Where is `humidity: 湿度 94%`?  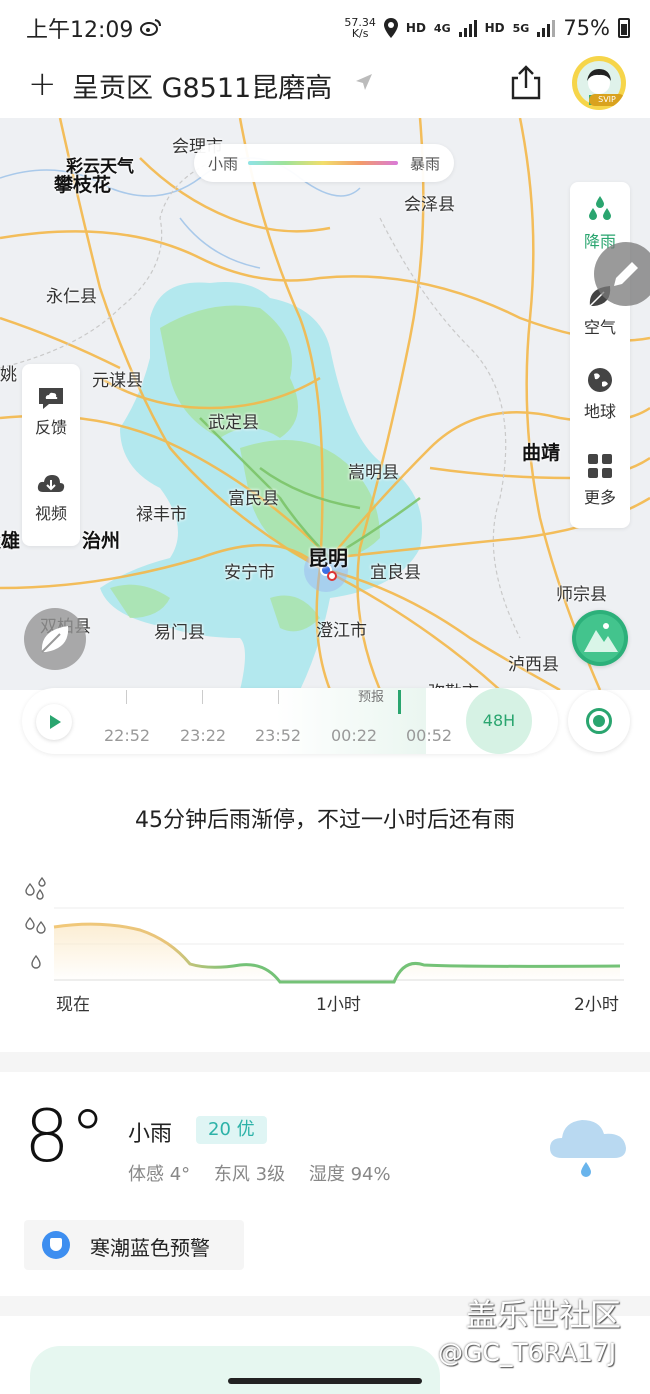
humidity: 湿度 94% is located at coordinates (349, 1174).